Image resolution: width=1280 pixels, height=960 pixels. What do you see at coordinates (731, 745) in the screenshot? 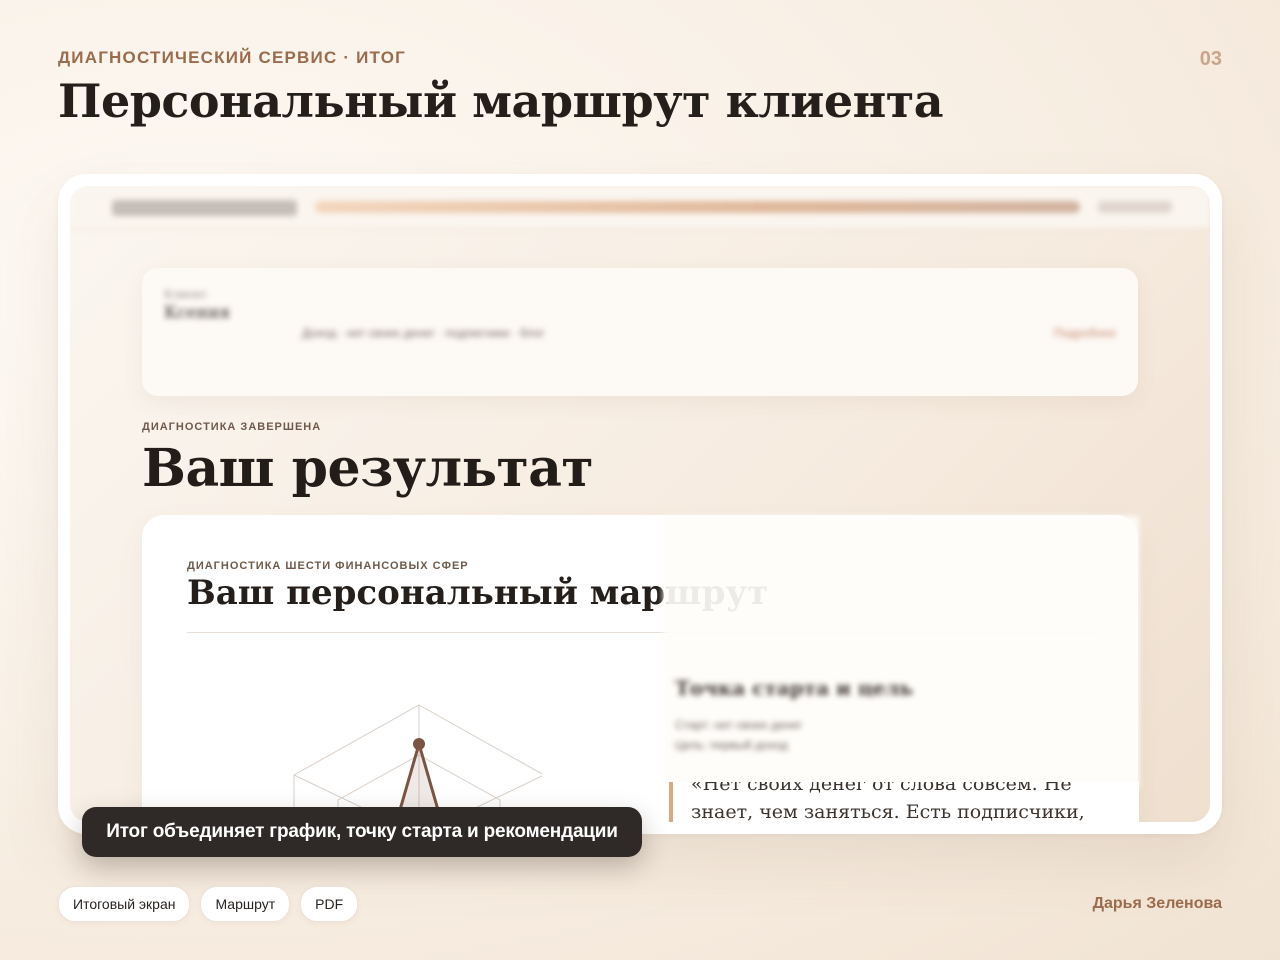
I see `start-point-line: Цель: первый доход` at bounding box center [731, 745].